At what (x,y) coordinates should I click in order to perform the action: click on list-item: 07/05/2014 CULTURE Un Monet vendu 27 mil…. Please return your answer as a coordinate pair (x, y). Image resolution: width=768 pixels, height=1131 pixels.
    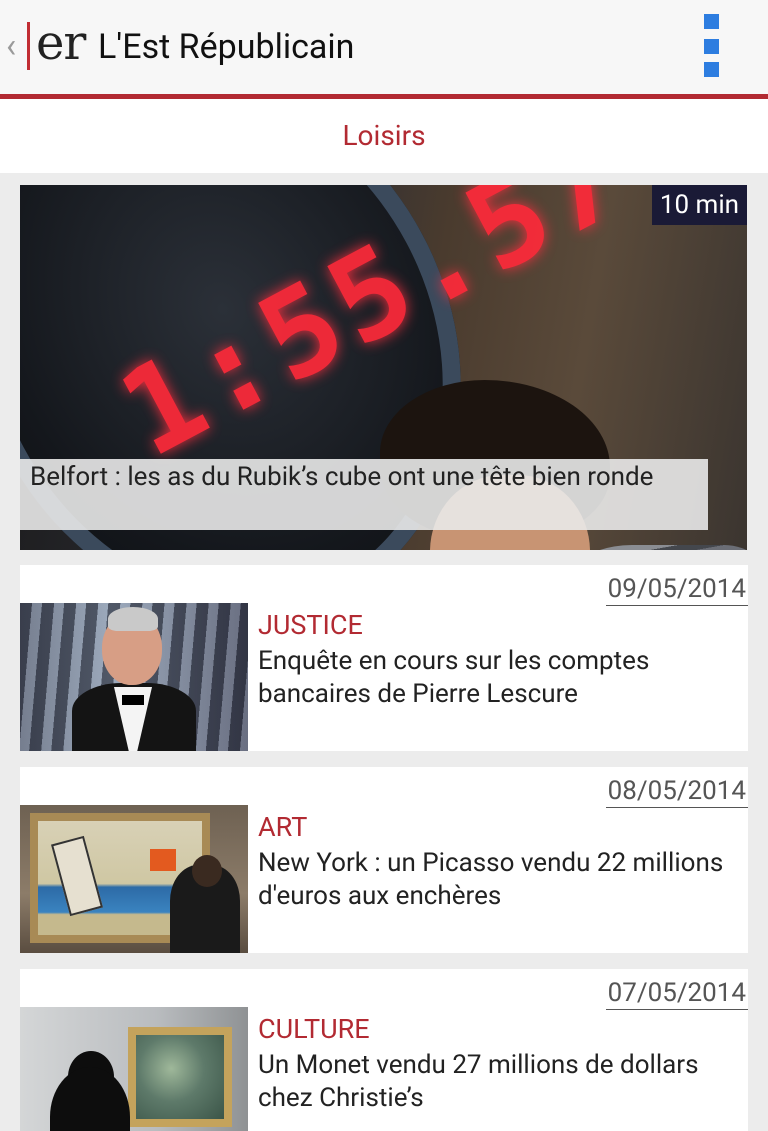
    Looking at the image, I should click on (384, 1050).